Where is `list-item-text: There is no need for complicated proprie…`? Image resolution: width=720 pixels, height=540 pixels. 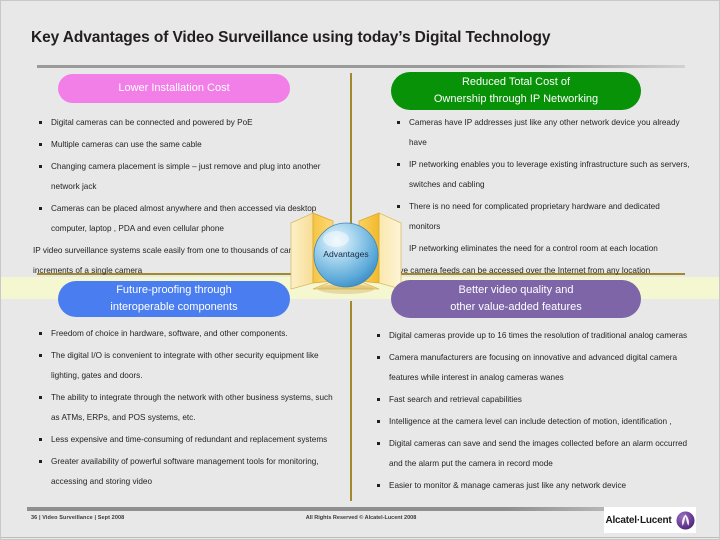
list-item-text: There is no need for complicated proprie… is located at coordinates (534, 216).